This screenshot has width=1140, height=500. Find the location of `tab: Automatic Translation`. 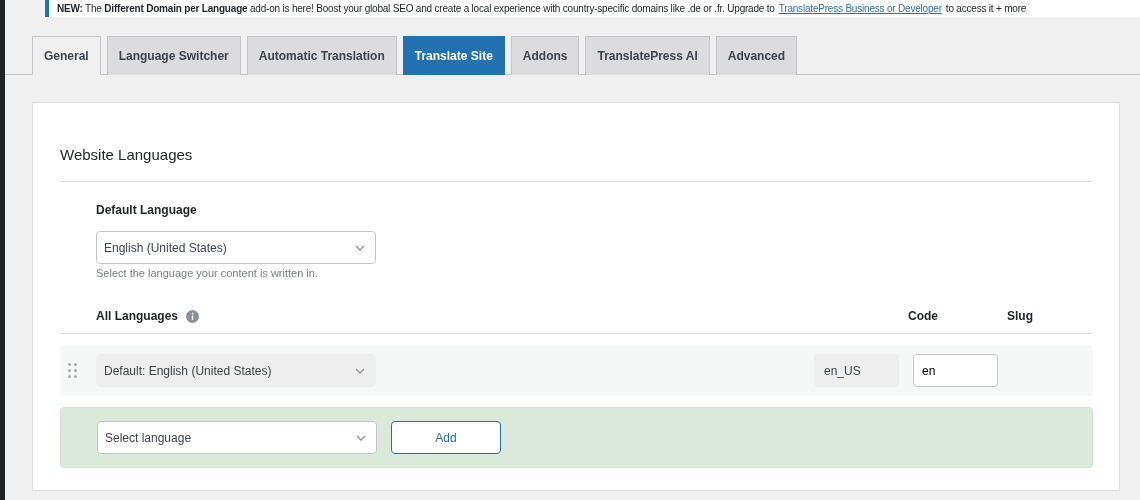

tab: Automatic Translation is located at coordinates (321, 55).